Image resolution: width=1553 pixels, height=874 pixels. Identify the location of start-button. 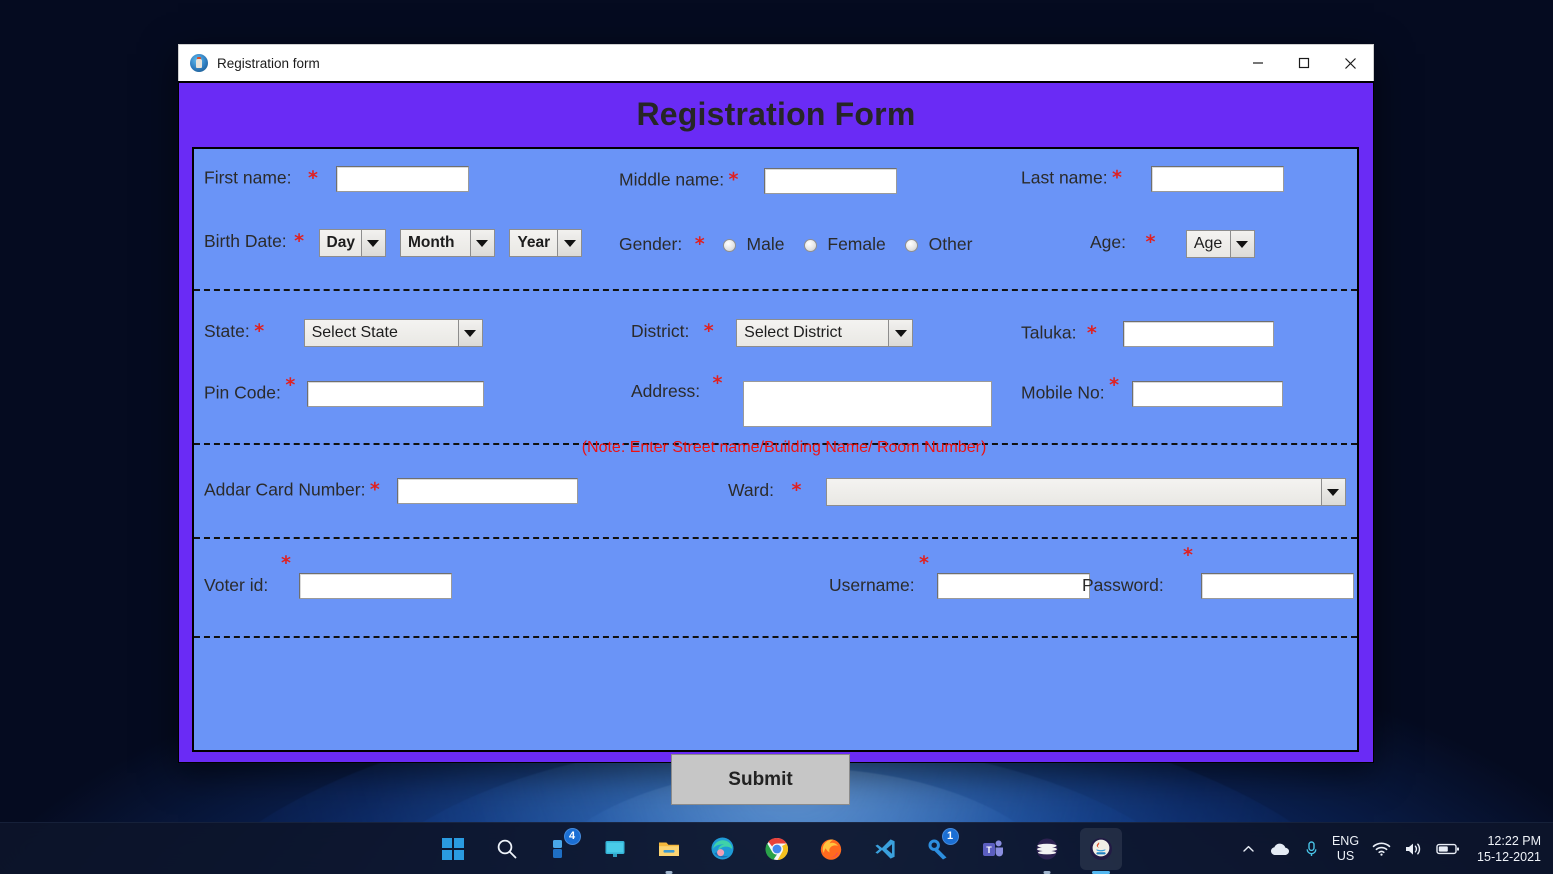
(453, 849).